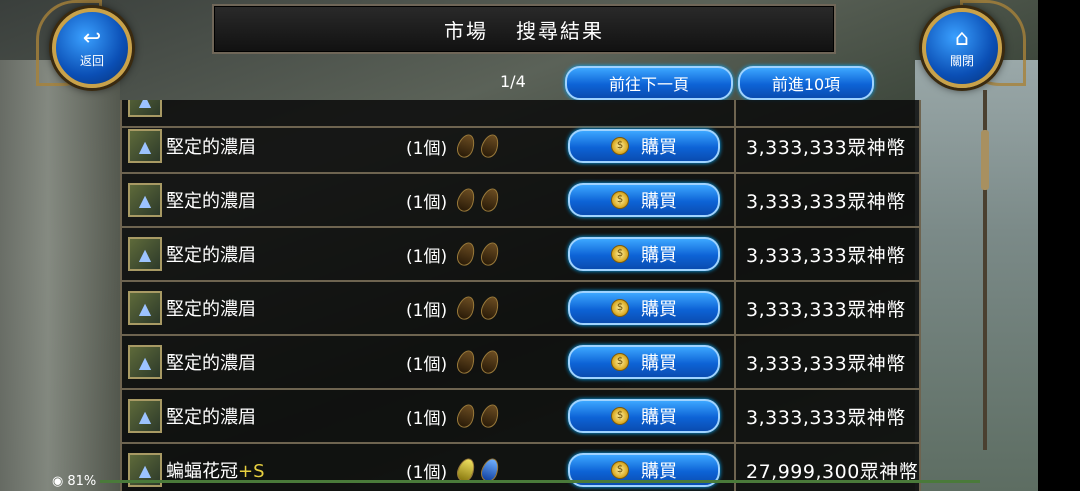 The width and height of the screenshot is (1080, 491). What do you see at coordinates (58, 481) in the screenshot?
I see `battery-icon: ◉` at bounding box center [58, 481].